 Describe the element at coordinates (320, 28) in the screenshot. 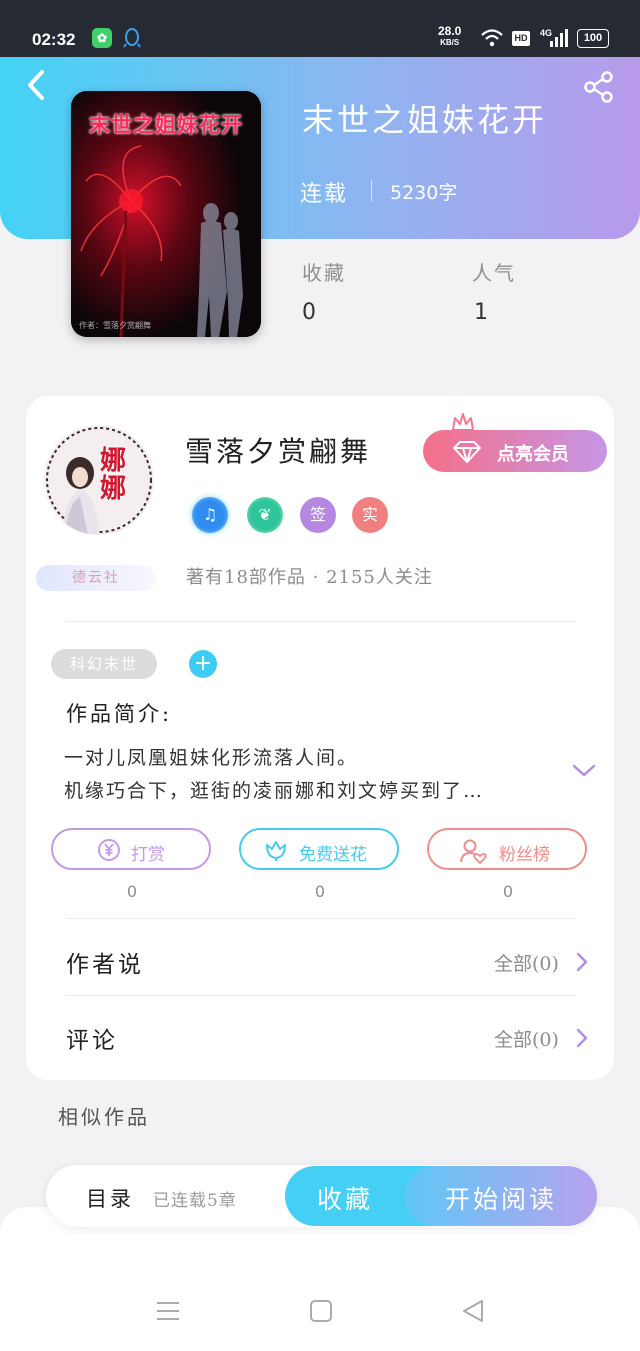

I see `status-bar: 02:32 ✿ 28.0 KB/S HD 4G 100` at that location.